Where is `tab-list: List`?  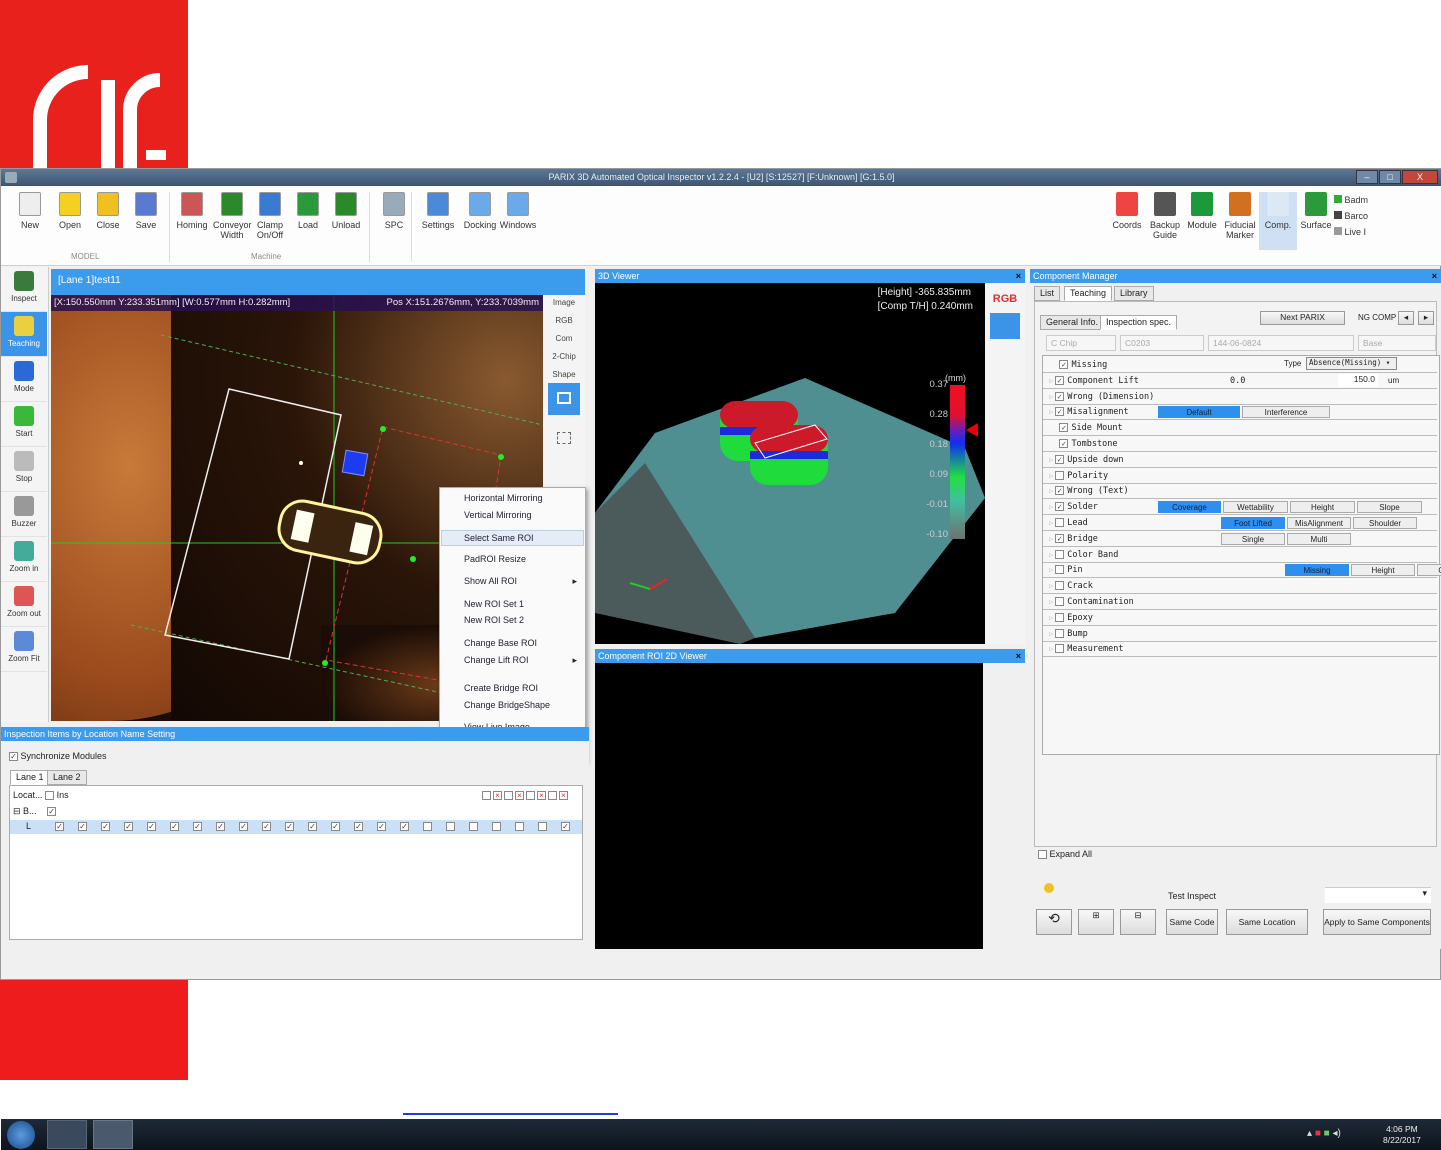 tab-list: List is located at coordinates (1047, 293).